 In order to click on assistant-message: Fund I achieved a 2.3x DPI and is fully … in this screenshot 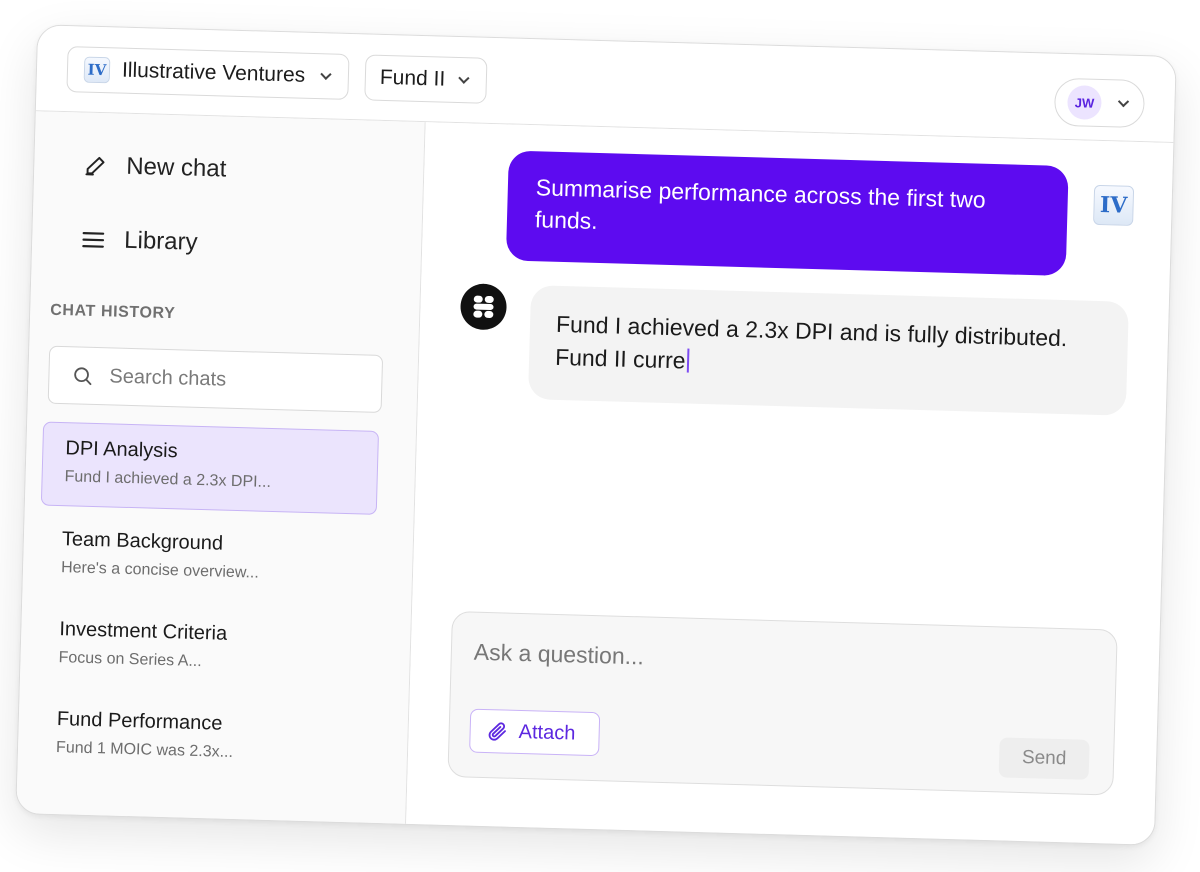, I will do `click(828, 350)`.